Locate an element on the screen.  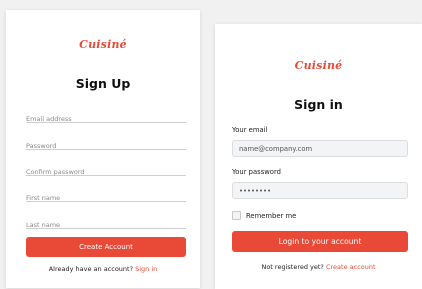
signup-last-name-input is located at coordinates (106, 225).